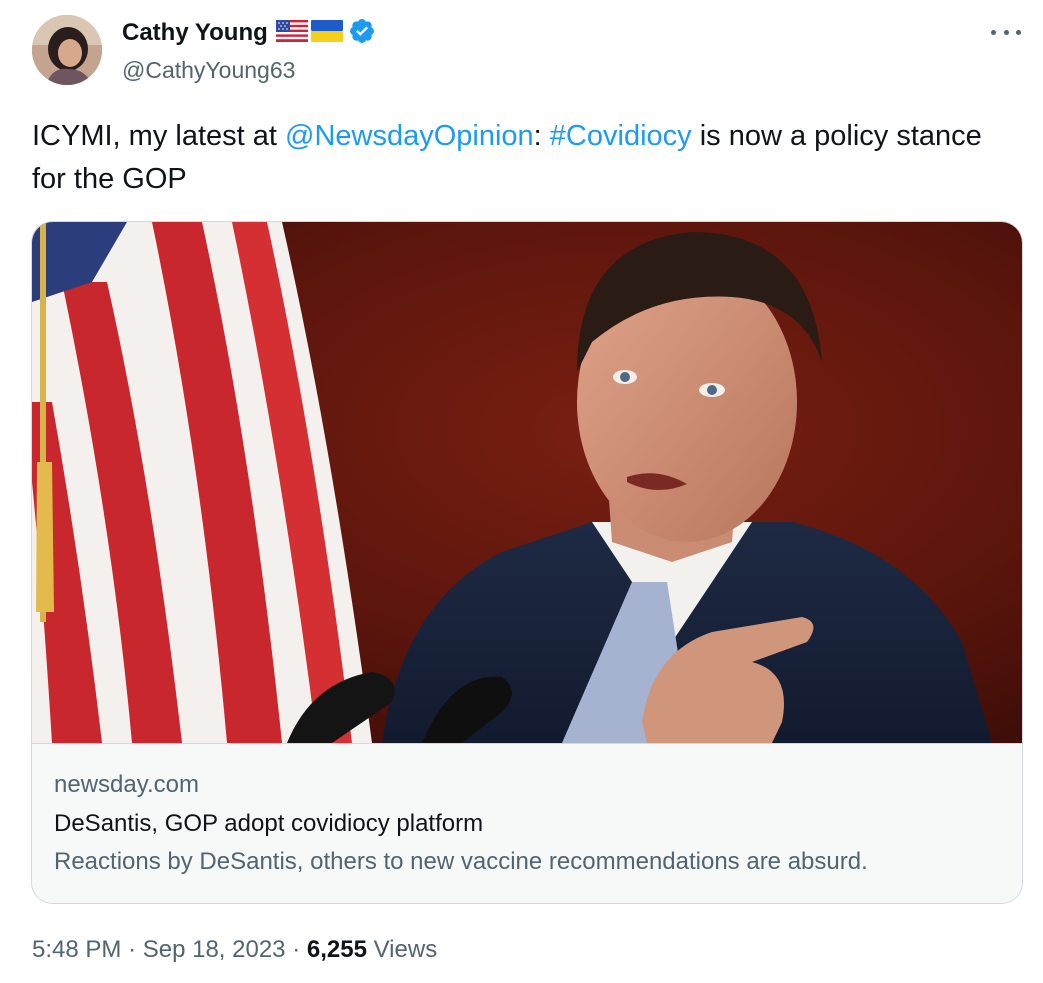 This screenshot has height=983, width=1043. Describe the element at coordinates (406, 949) in the screenshot. I see `views-label: Views` at that location.